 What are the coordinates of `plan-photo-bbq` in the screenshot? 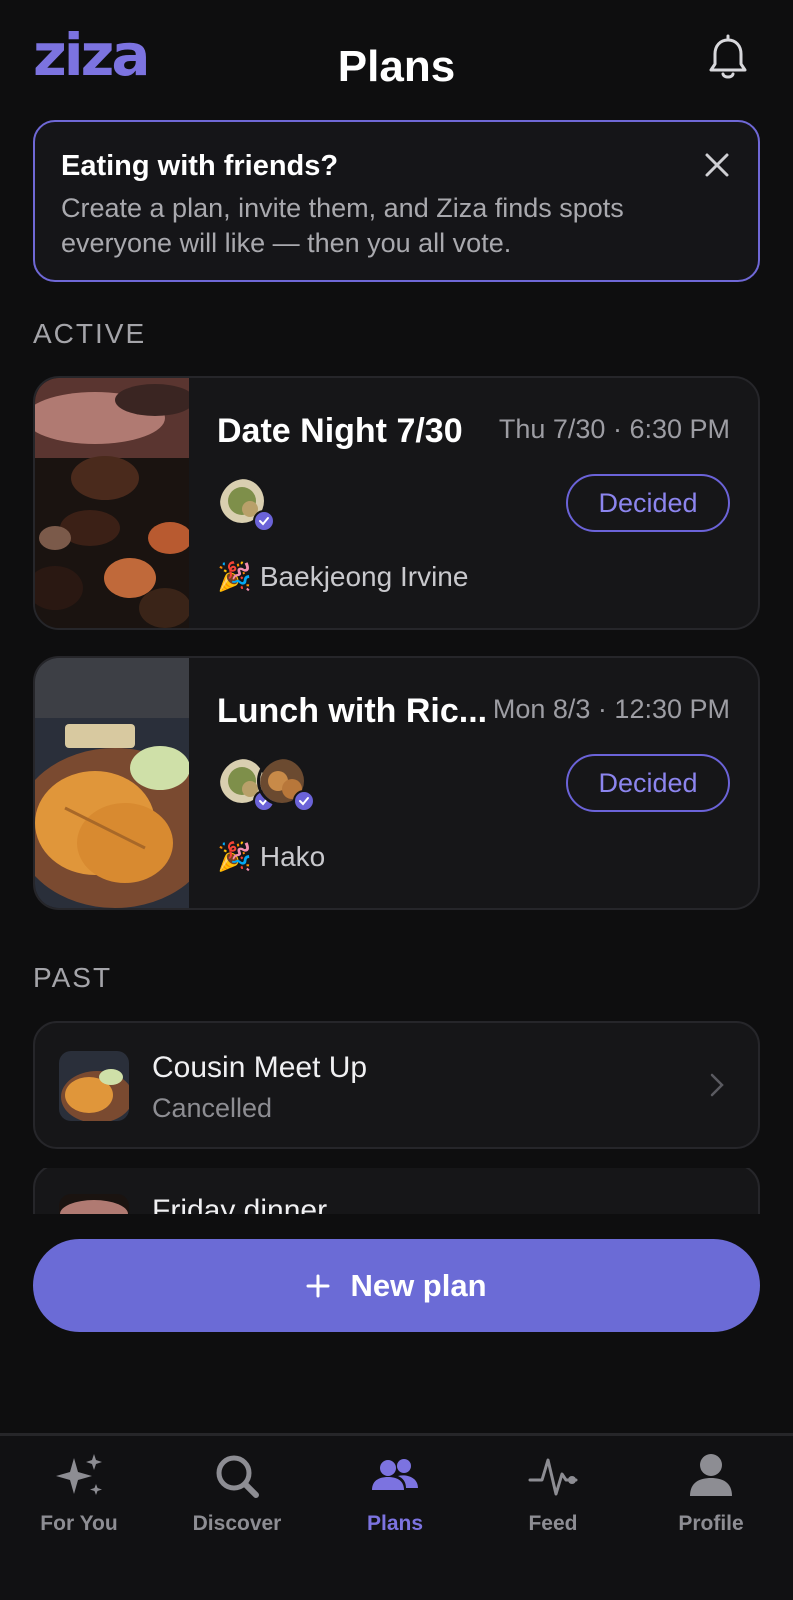 It's located at (112, 503).